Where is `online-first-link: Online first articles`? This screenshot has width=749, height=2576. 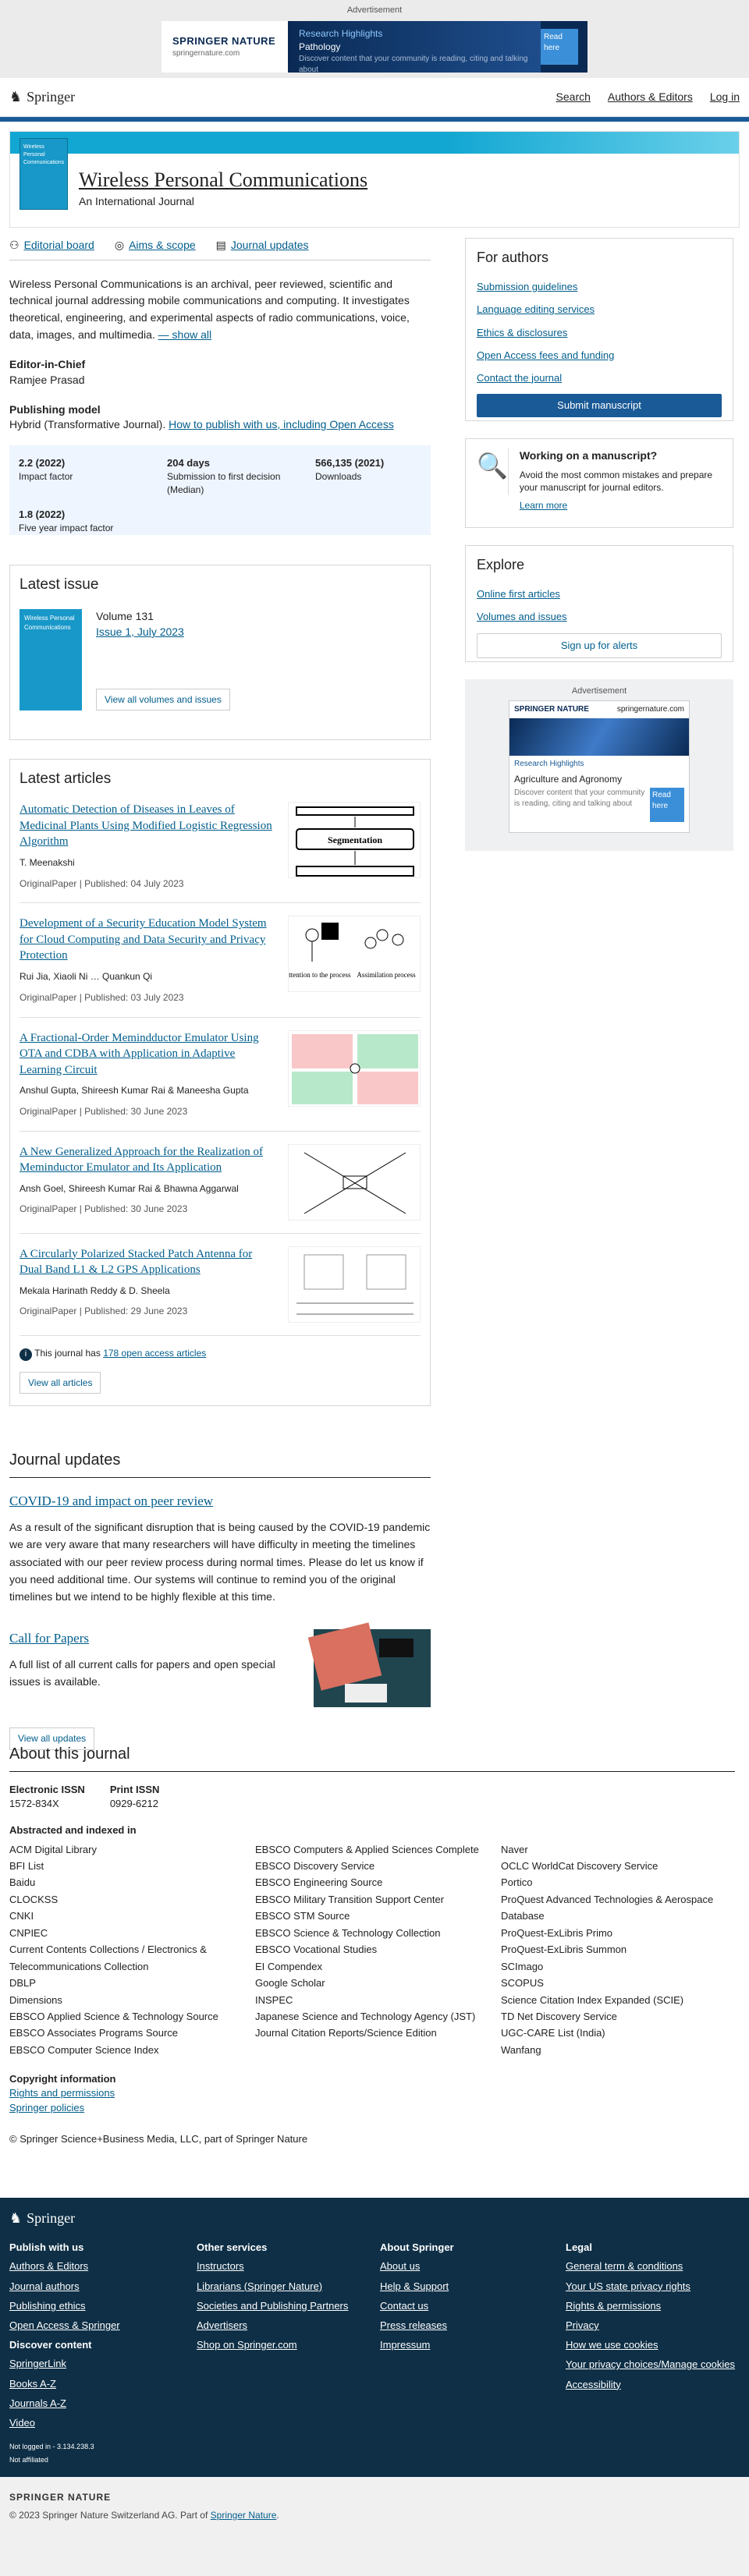 online-first-link: Online first articles is located at coordinates (599, 594).